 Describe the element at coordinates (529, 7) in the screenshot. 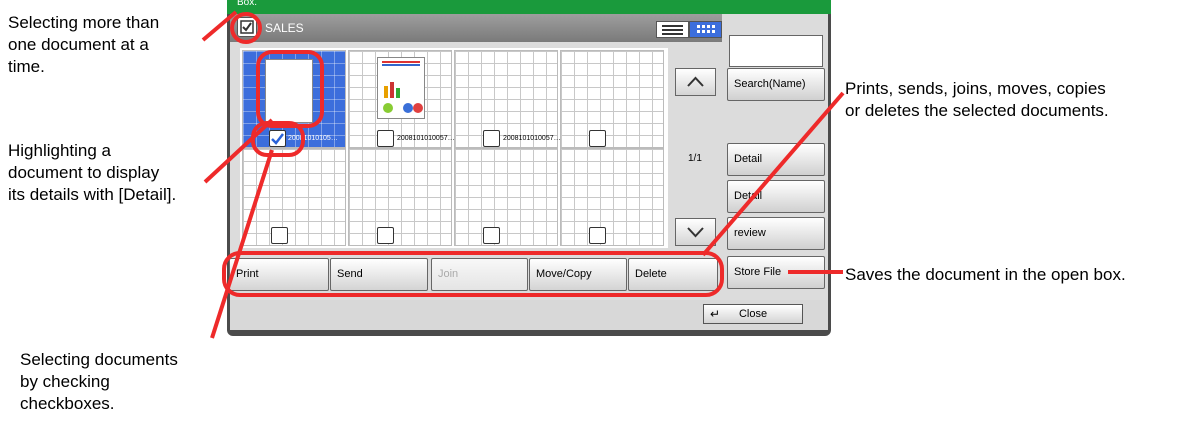

I see `title-bar: Box.` at that location.